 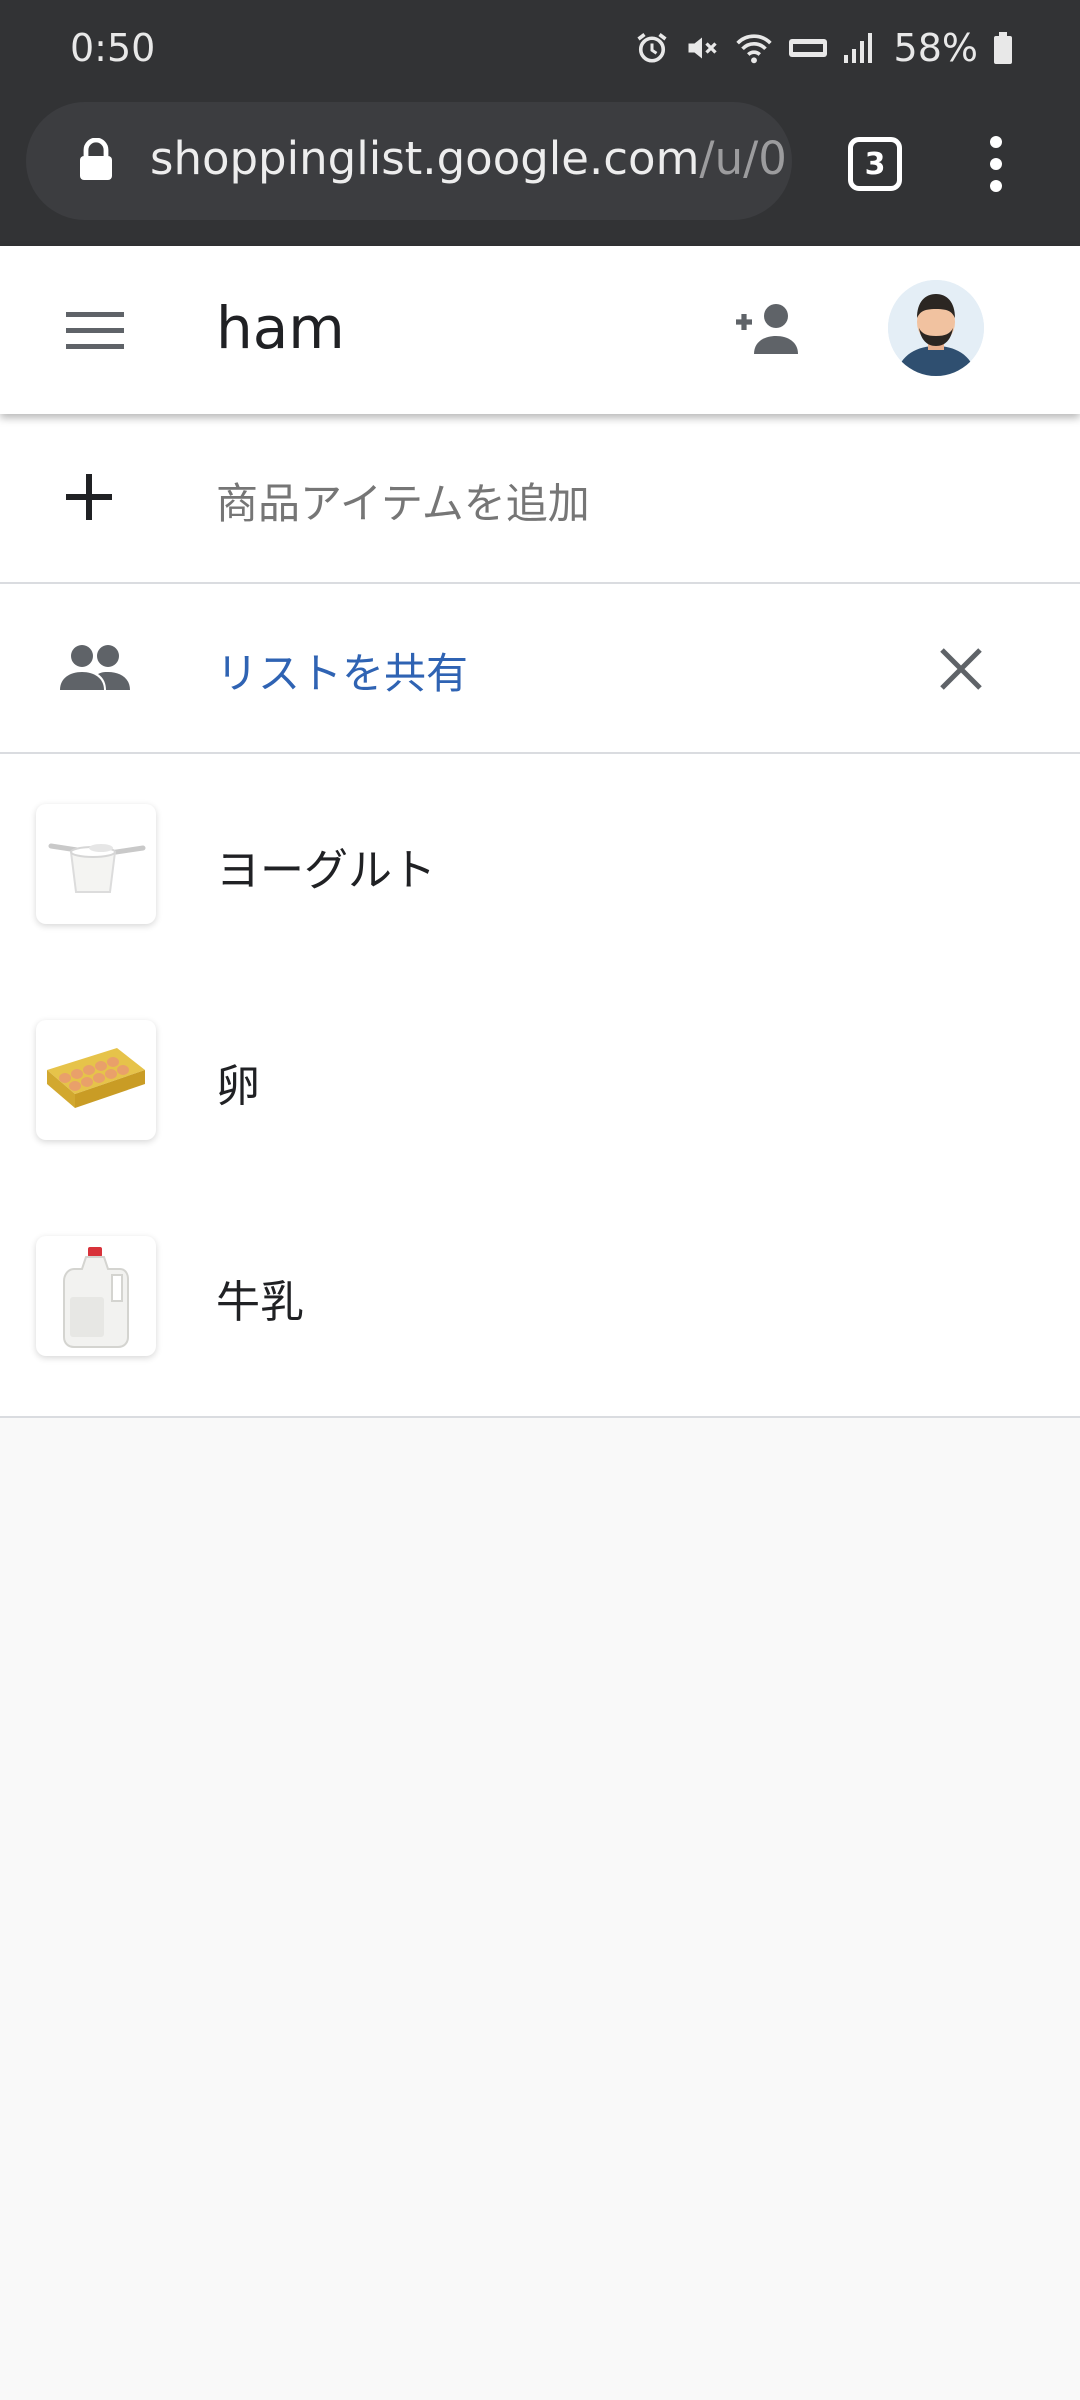 I want to click on address-bar: shoppinglist.google.com/u/0, so click(x=409, y=161).